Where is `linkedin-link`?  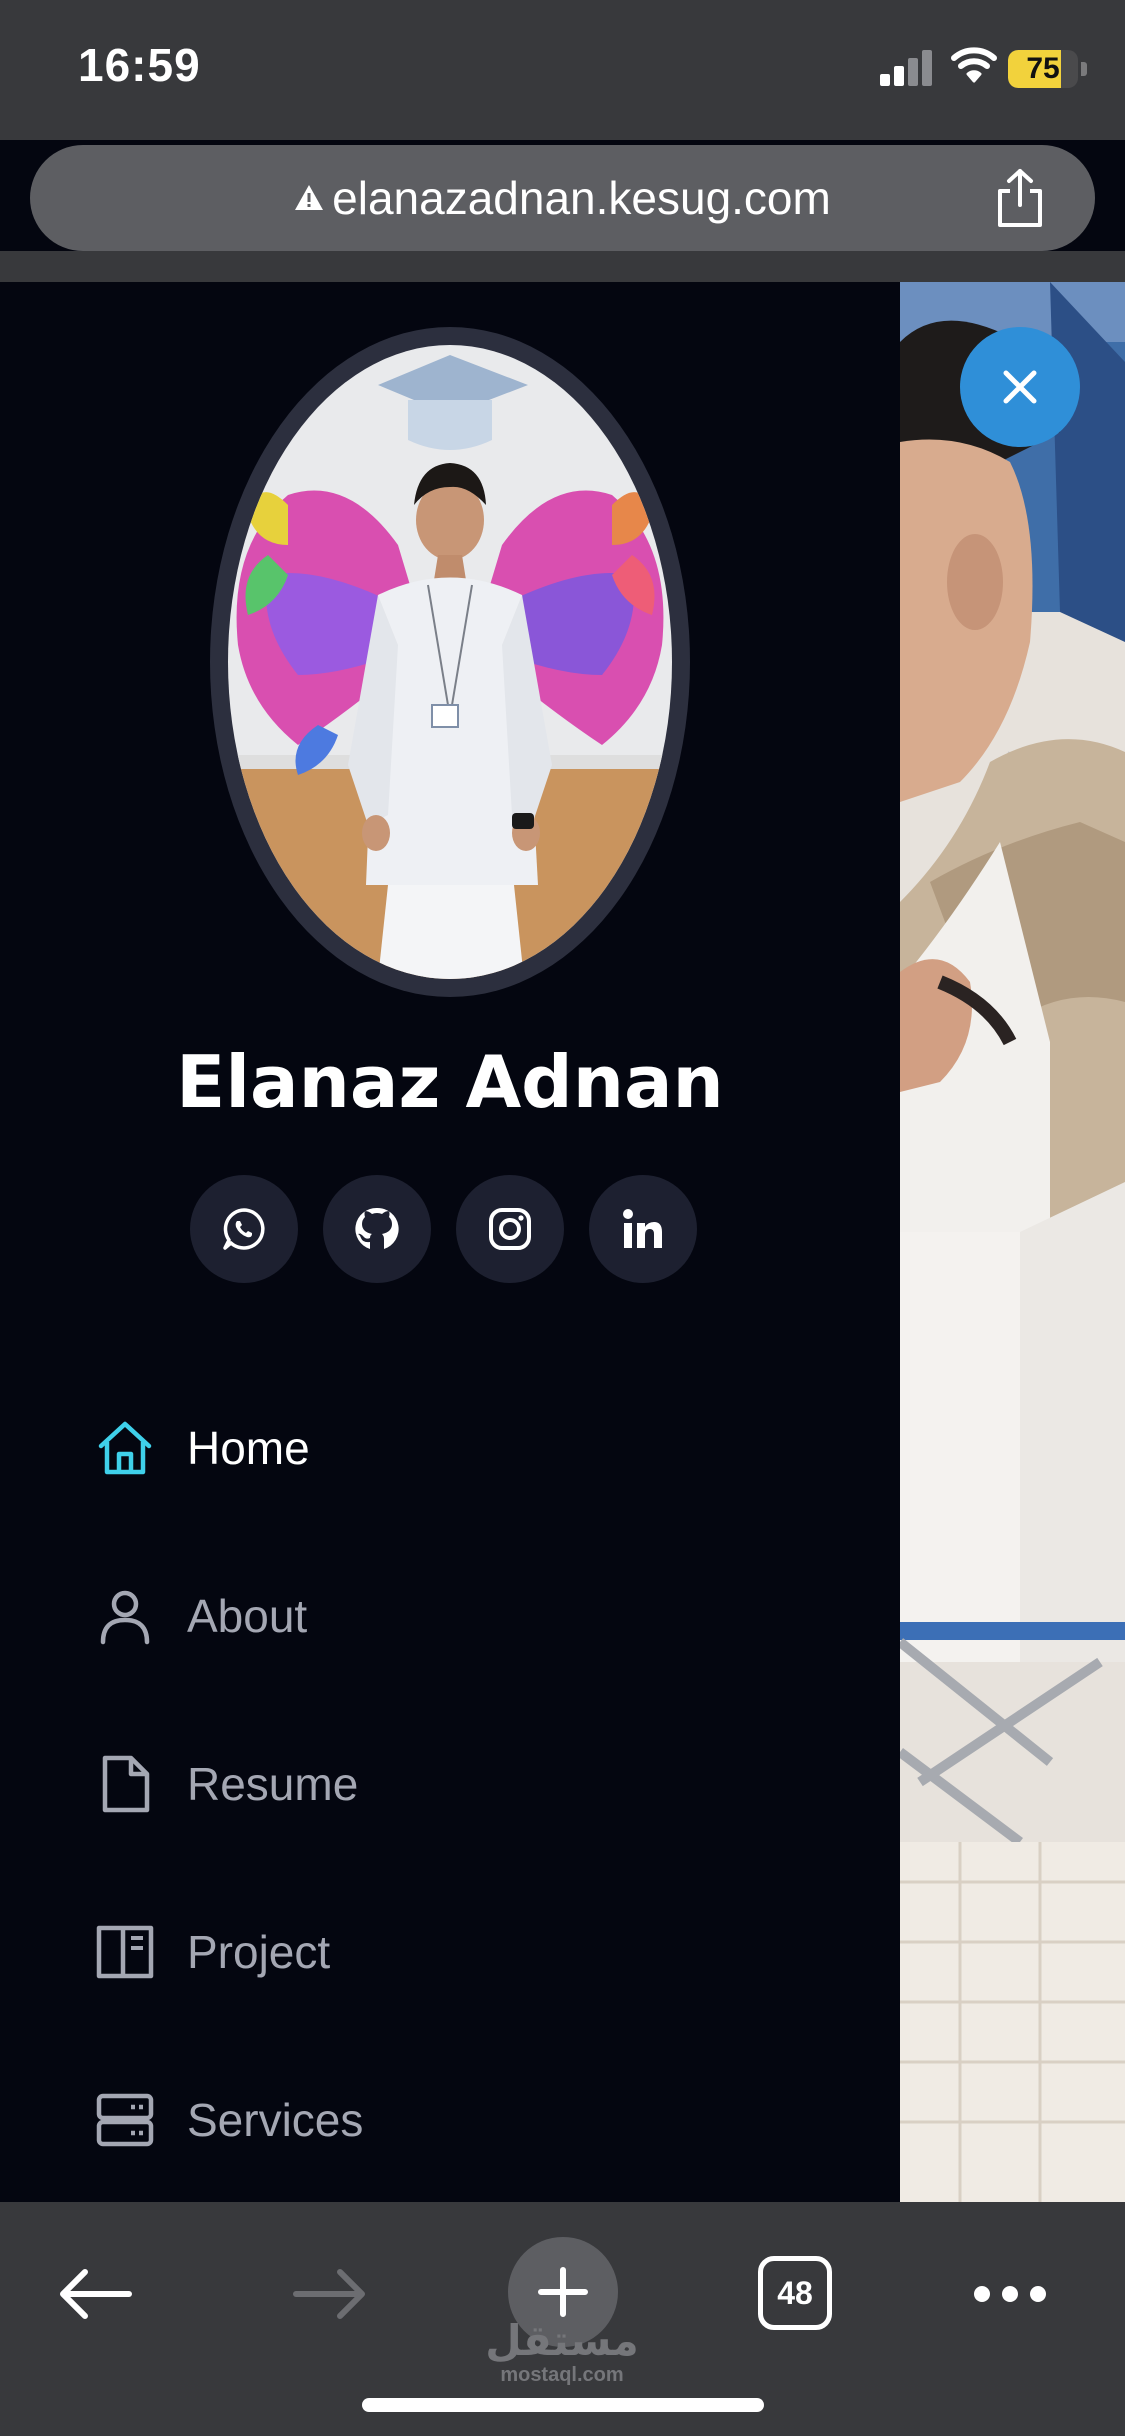
linkedin-link is located at coordinates (643, 1229).